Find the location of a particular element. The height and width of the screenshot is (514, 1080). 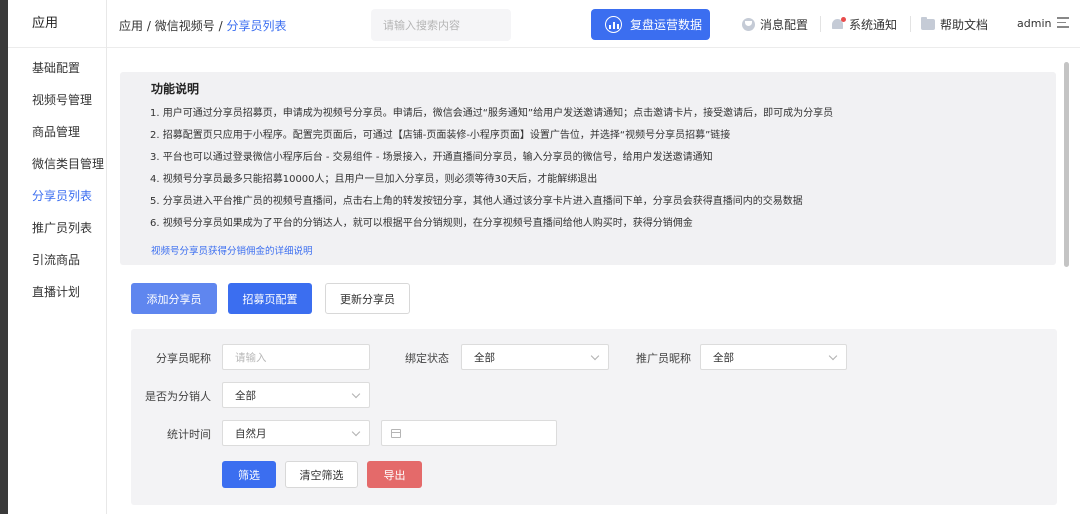

sidebar-item-channels: 视频号管理 is located at coordinates (57, 100).